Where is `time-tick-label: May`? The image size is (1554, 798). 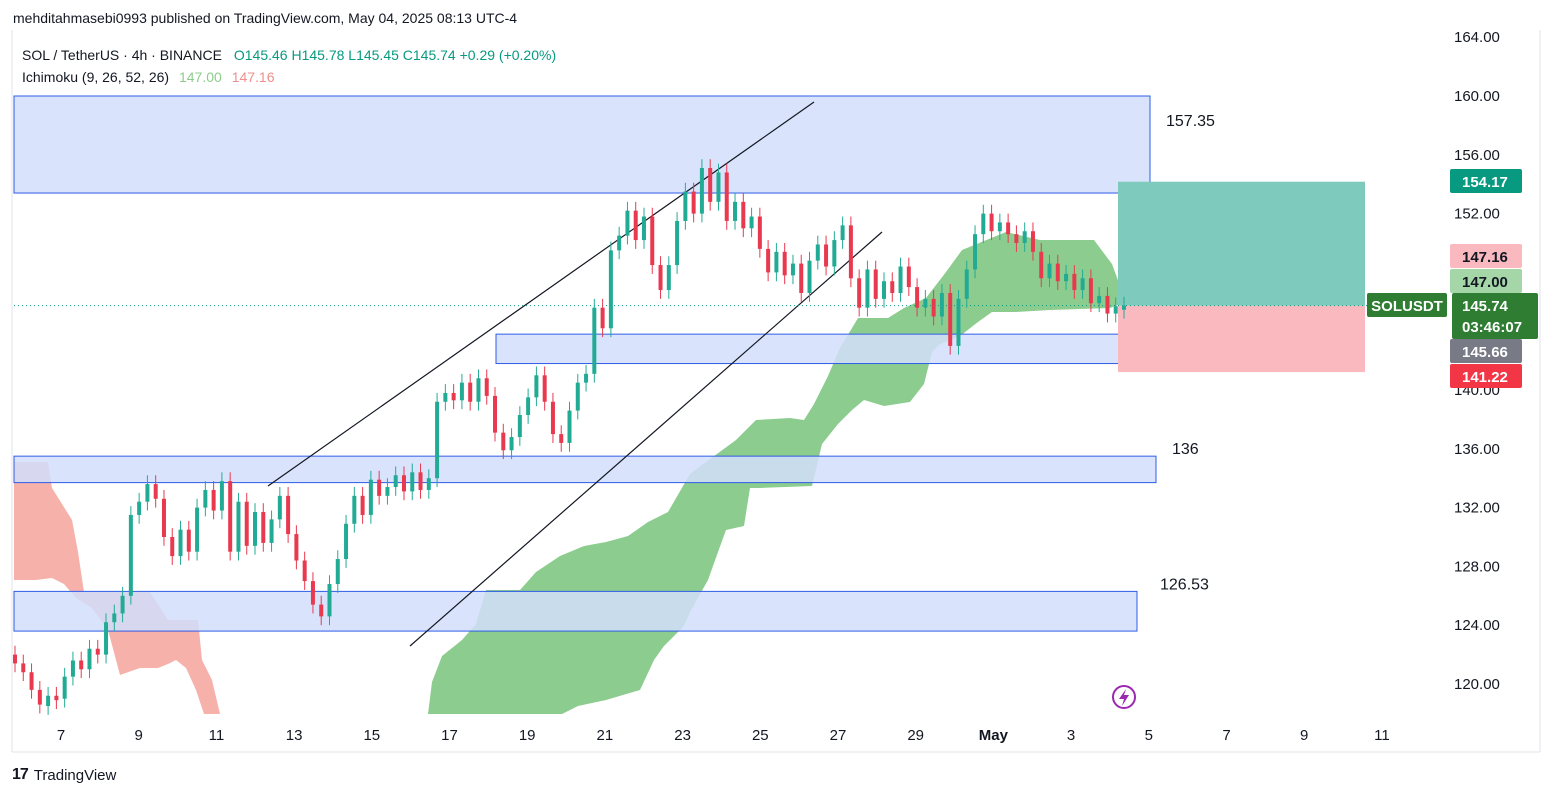
time-tick-label: May is located at coordinates (994, 735).